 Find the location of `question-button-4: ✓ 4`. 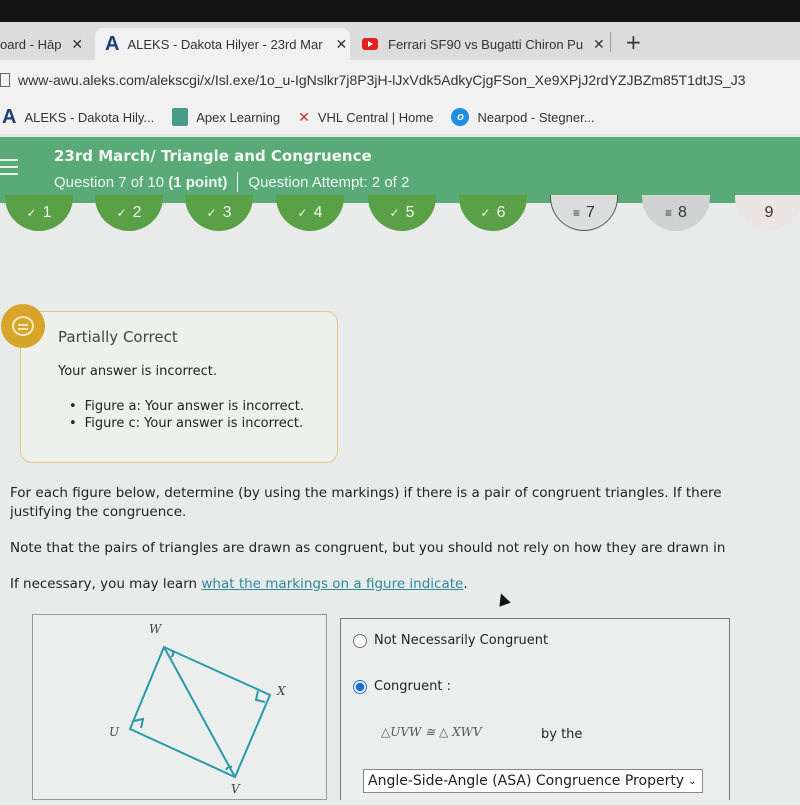

question-button-4: ✓ 4 is located at coordinates (310, 213).